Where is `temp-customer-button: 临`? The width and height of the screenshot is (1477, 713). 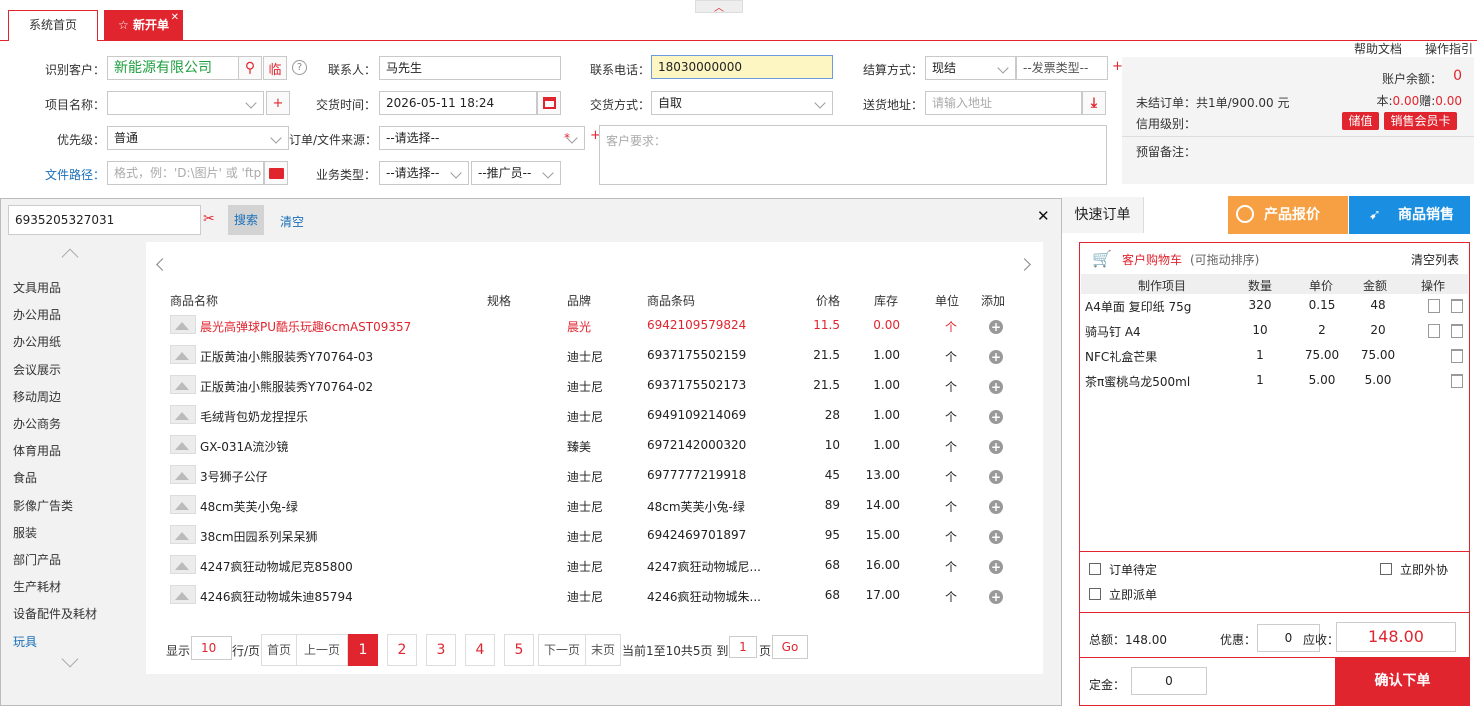 temp-customer-button: 临 is located at coordinates (275, 68).